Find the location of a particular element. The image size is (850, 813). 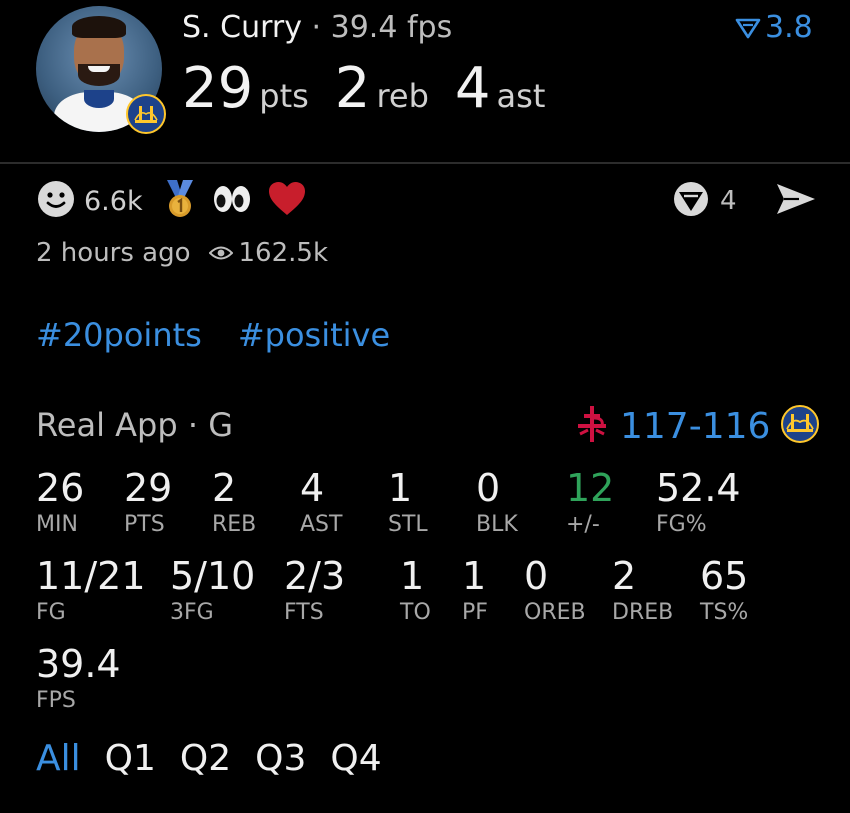

stat-cell: 39.4 FPS is located at coordinates (78, 677).